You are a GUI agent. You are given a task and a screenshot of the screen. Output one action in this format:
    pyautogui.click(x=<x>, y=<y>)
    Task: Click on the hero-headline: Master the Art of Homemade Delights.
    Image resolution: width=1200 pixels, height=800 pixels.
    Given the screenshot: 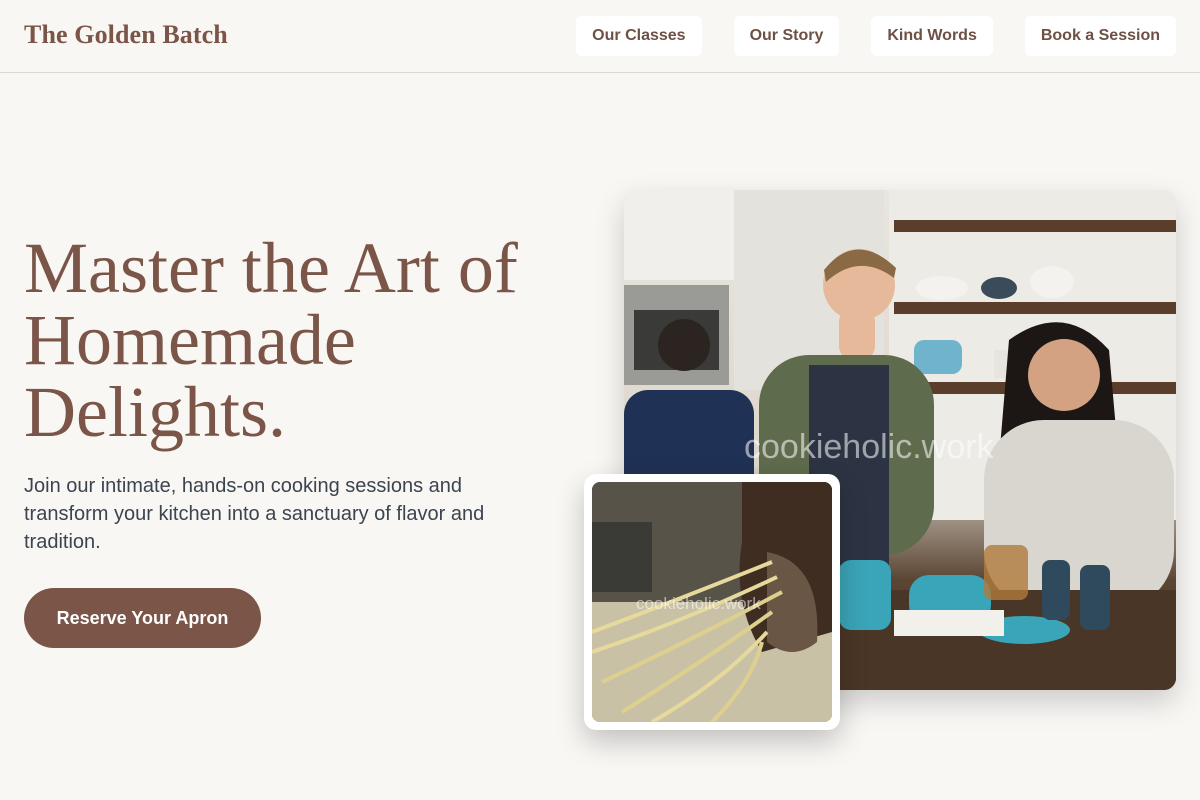 What is the action you would take?
    pyautogui.click(x=314, y=340)
    